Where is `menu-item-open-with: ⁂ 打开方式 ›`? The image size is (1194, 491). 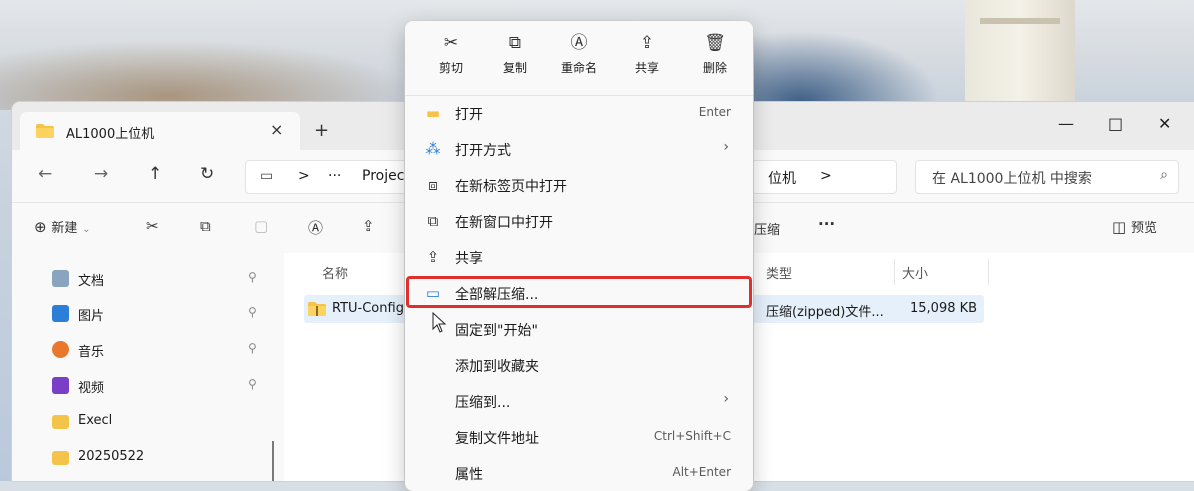
menu-item-open-with: ⁂ 打开方式 › is located at coordinates (579, 149).